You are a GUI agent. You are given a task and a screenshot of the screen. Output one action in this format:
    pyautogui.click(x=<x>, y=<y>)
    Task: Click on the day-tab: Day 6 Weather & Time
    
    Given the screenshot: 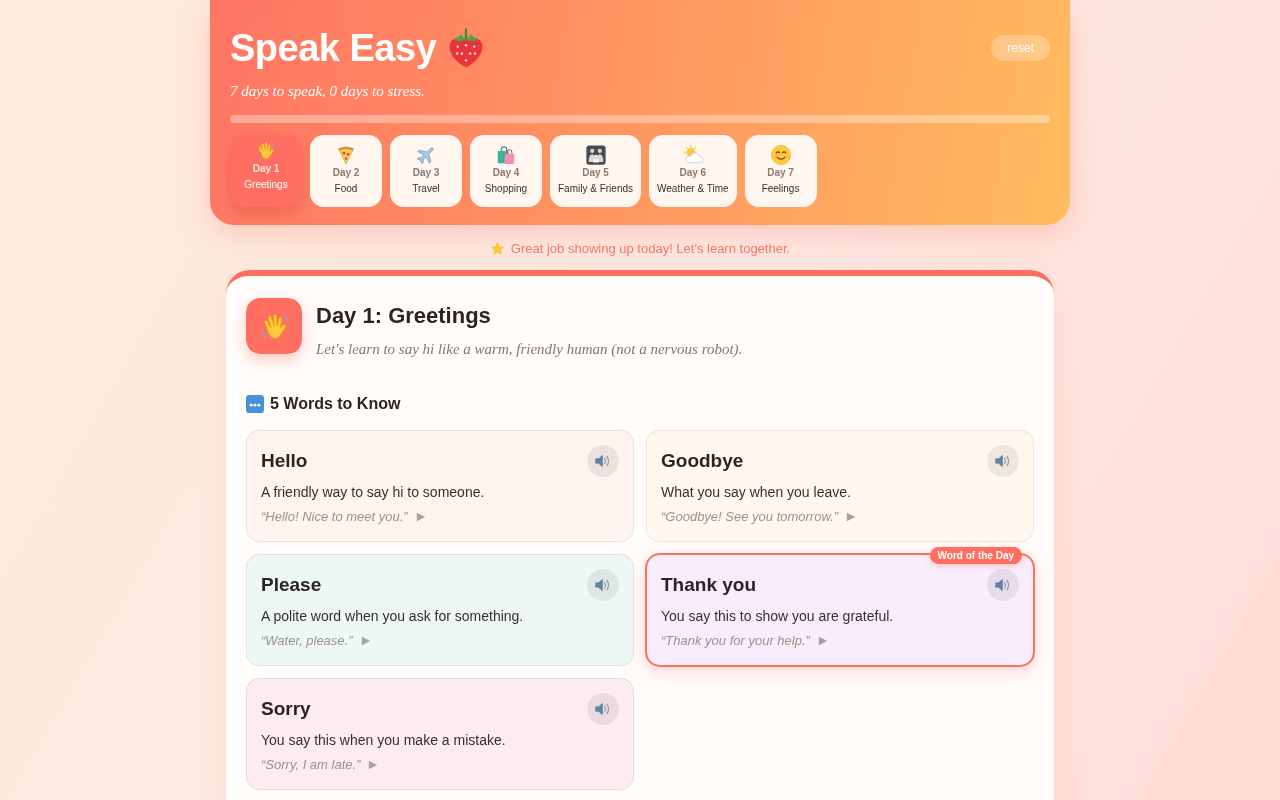 What is the action you would take?
    pyautogui.click(x=693, y=171)
    